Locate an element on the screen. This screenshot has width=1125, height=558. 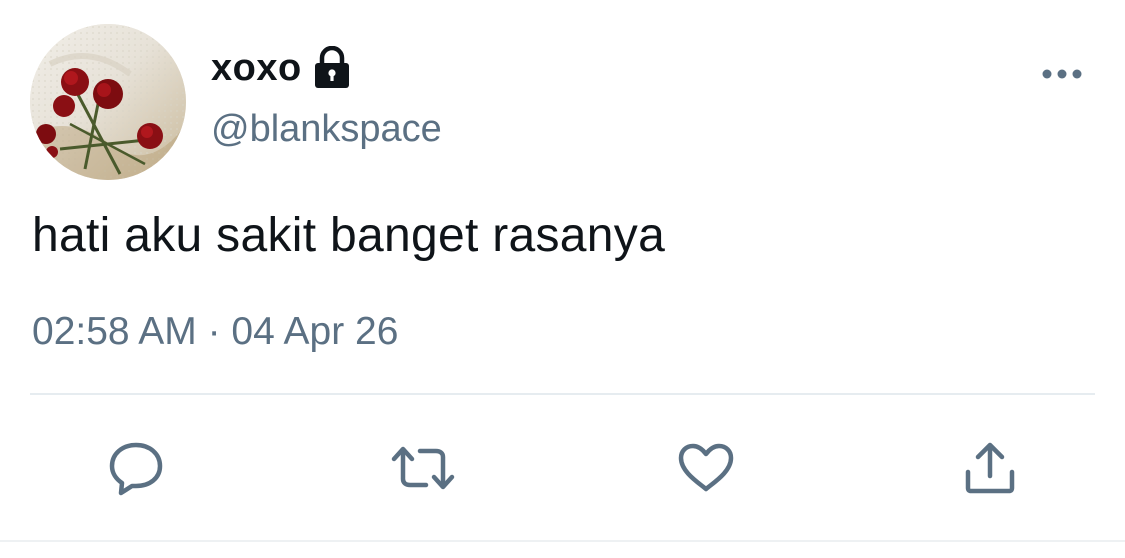
more-options-button is located at coordinates (1062, 74).